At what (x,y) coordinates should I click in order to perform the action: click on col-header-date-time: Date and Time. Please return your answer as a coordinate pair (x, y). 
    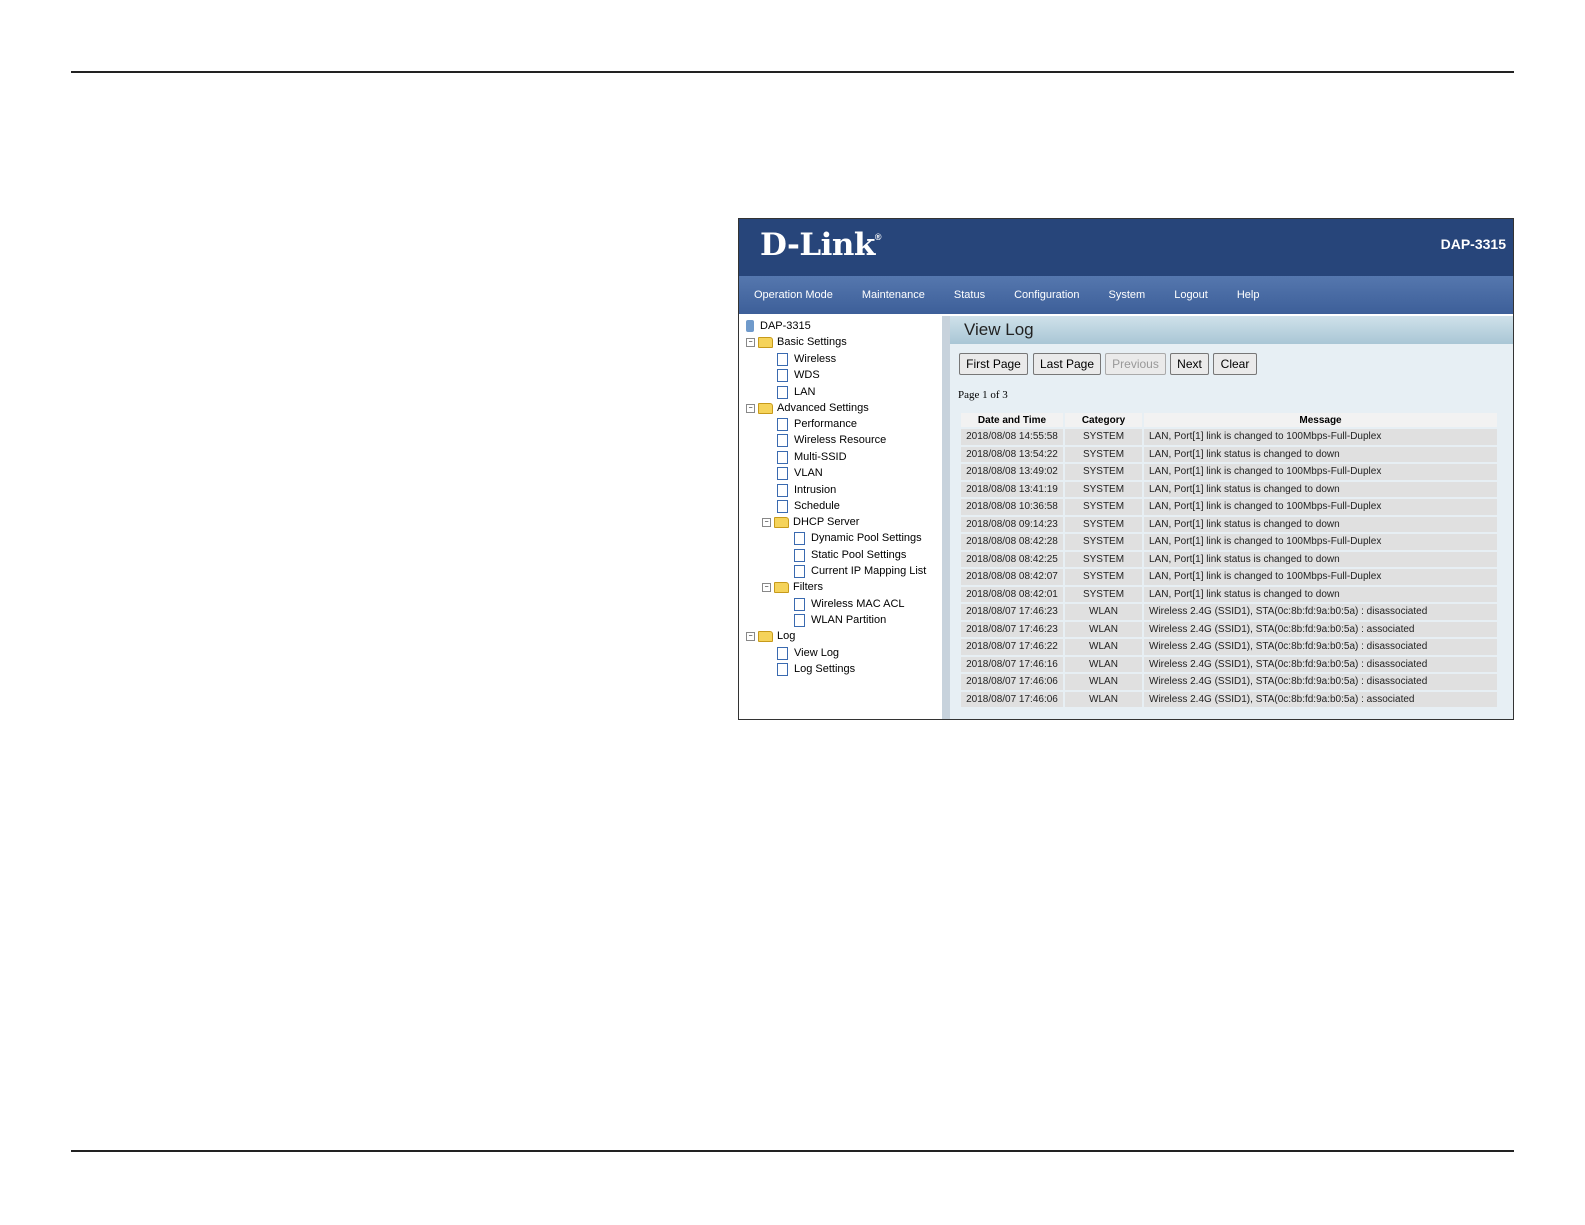
    Looking at the image, I should click on (1012, 420).